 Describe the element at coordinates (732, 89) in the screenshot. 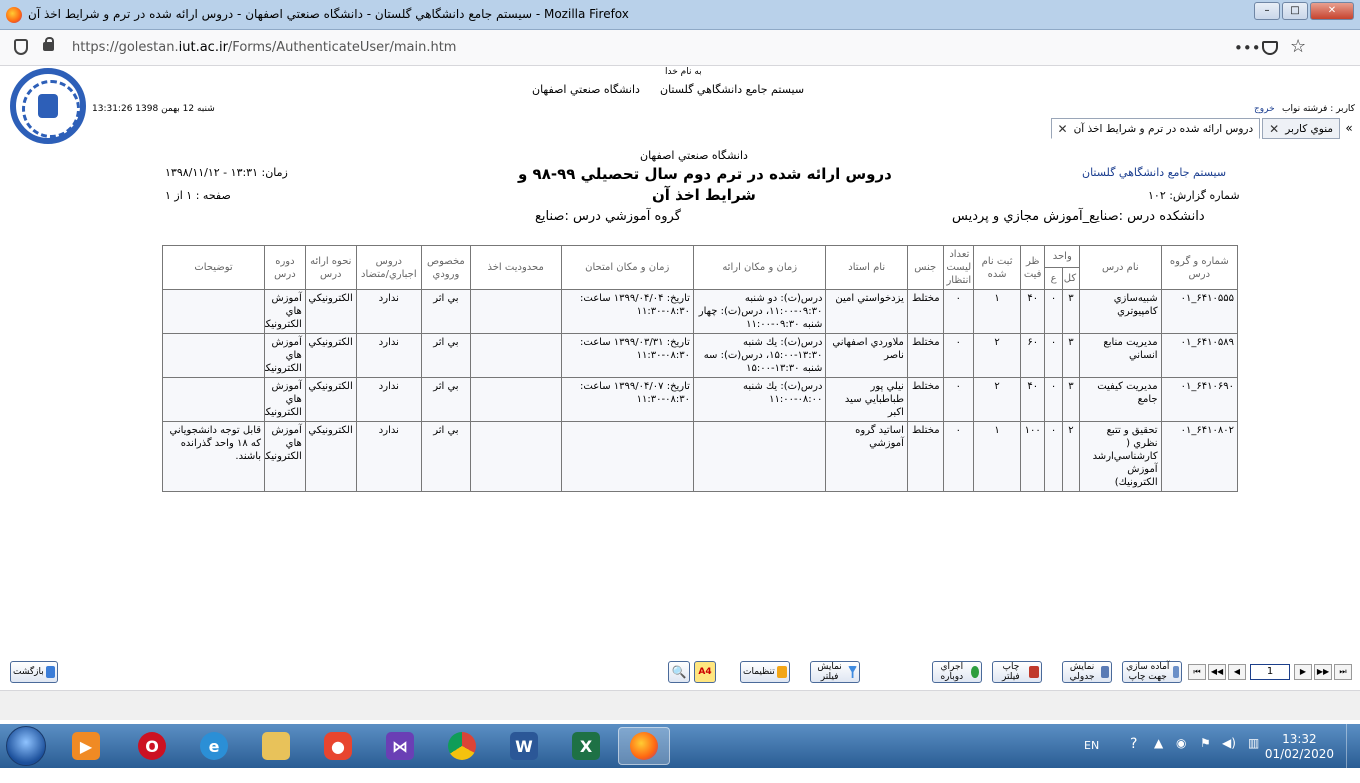

I see `system-name: سيستم جامع دانشگاهي گلستان` at that location.